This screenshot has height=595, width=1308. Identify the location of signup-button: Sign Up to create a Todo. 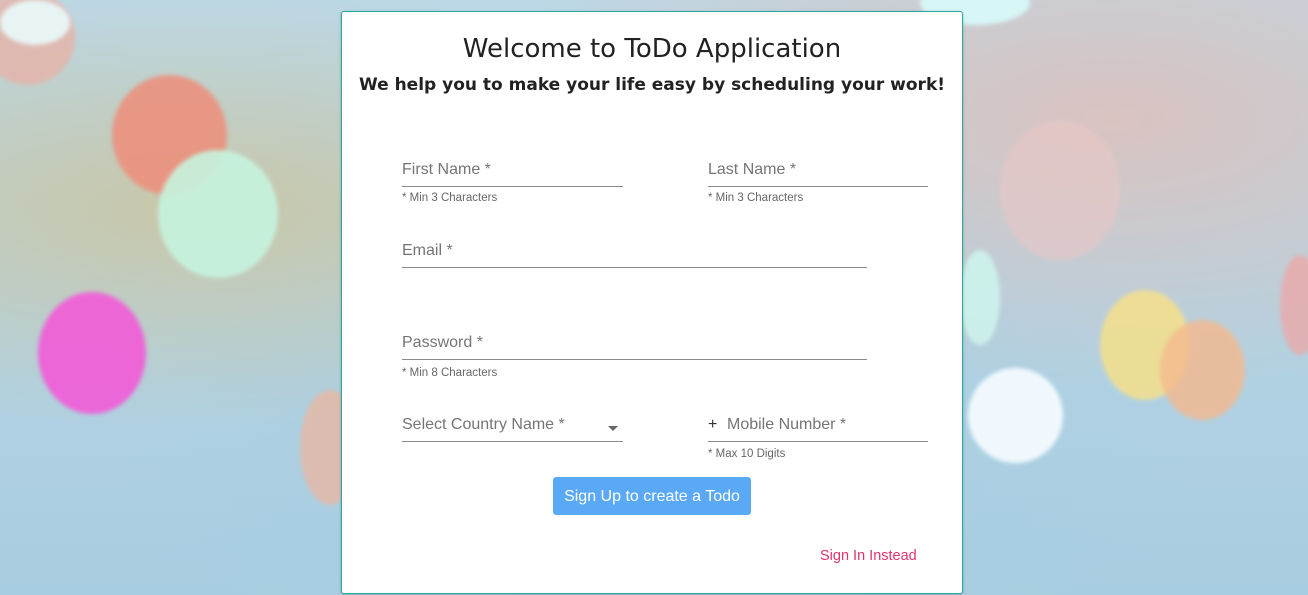
(652, 496).